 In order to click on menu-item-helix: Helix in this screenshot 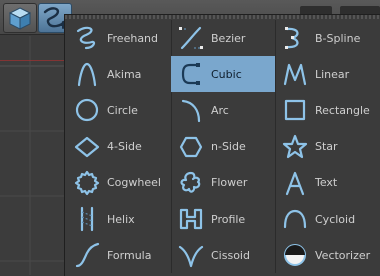, I will do `click(119, 219)`.